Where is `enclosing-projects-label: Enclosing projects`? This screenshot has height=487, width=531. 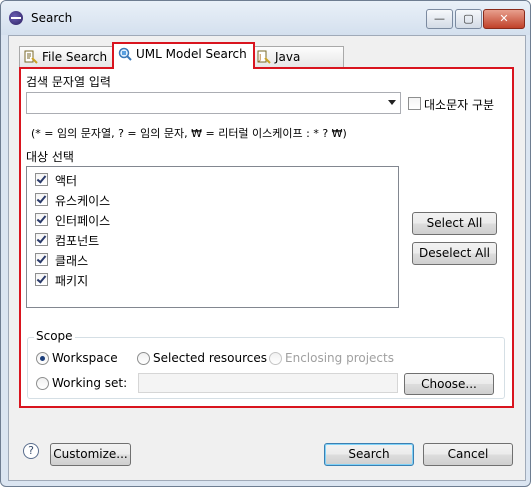
enclosing-projects-label: Enclosing projects is located at coordinates (339, 358).